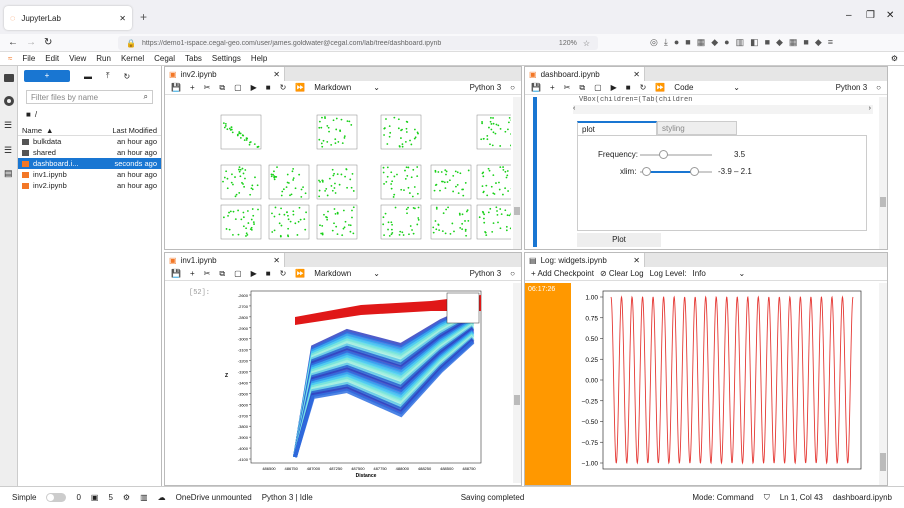  Describe the element at coordinates (78, 497) in the screenshot. I see `terminal-count: 0` at that location.